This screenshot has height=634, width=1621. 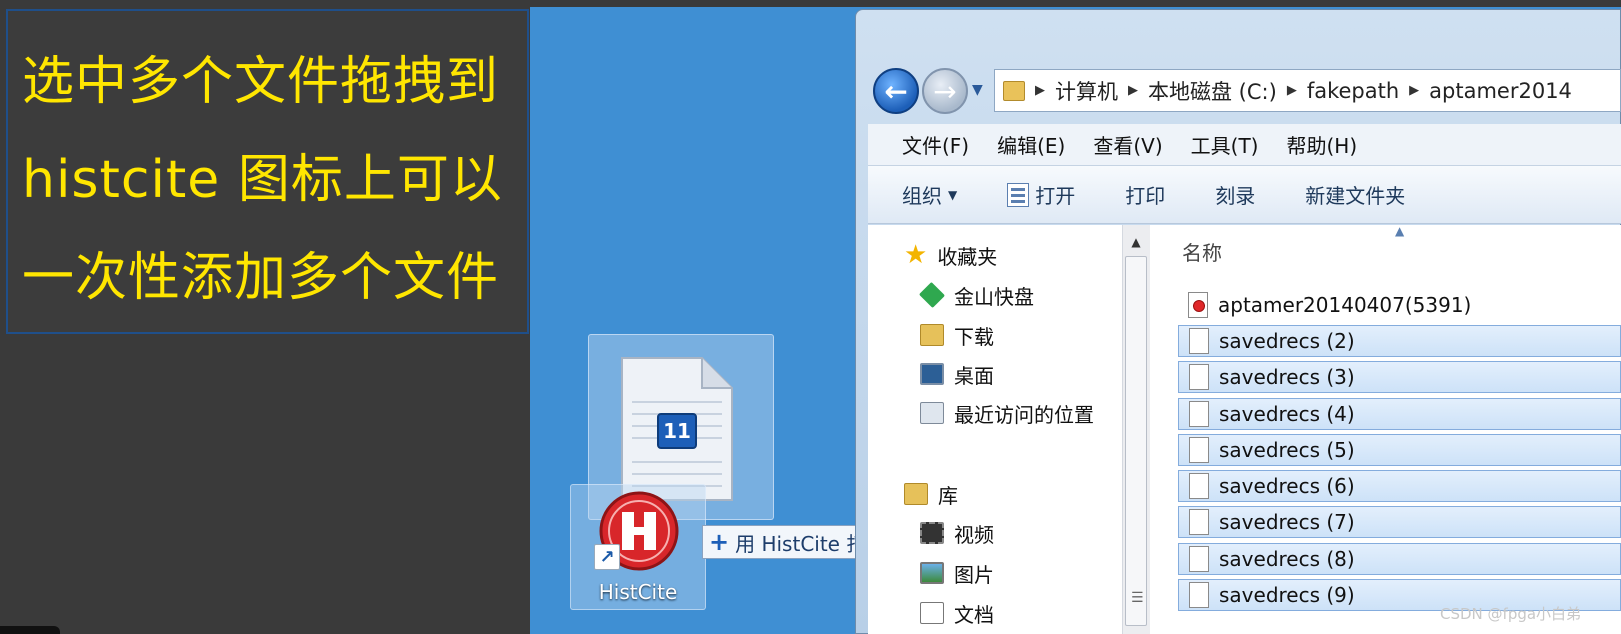 I want to click on menu-file: 文件(F), so click(x=935, y=144).